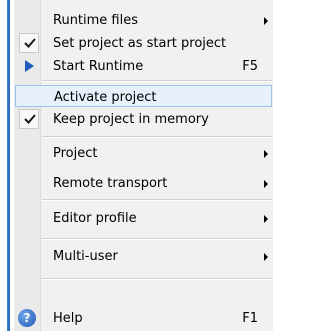  I want to click on menu-item-project: Project, so click(143, 153).